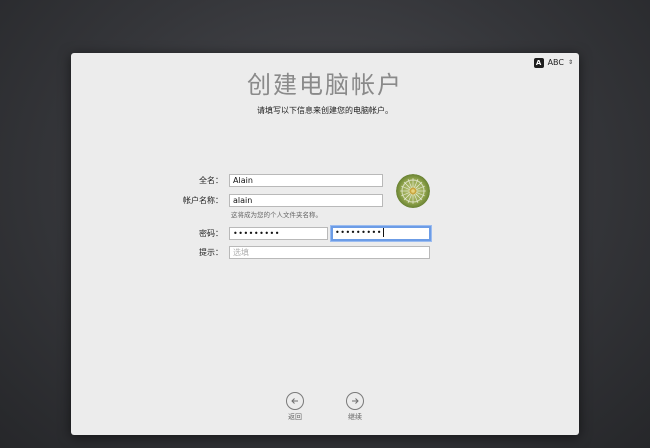  What do you see at coordinates (355, 401) in the screenshot?
I see `forward-arrow-icon` at bounding box center [355, 401].